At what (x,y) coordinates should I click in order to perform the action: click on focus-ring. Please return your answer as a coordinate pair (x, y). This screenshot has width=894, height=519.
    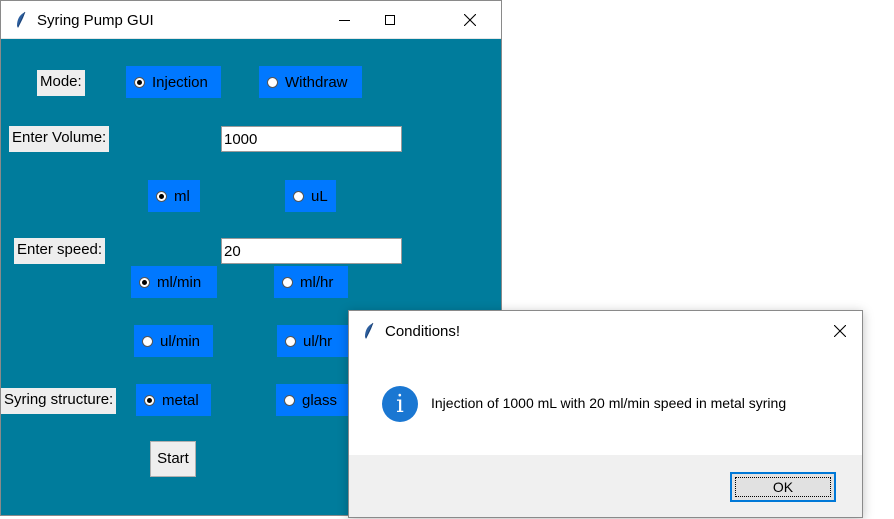
    Looking at the image, I should click on (783, 487).